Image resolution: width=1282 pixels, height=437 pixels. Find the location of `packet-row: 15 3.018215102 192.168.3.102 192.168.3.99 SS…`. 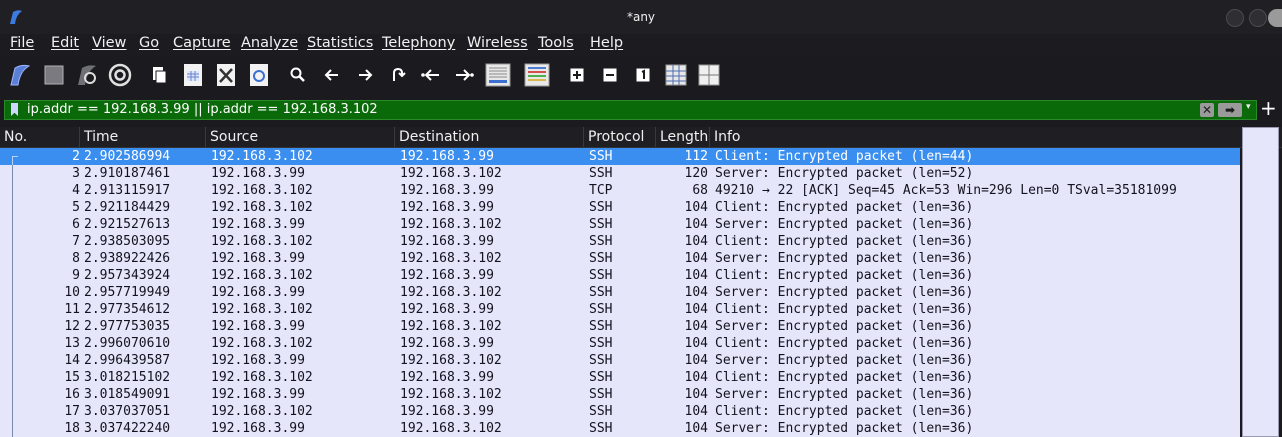

packet-row: 15 3.018215102 192.168.3.102 192.168.3.99 SS… is located at coordinates (620, 377).